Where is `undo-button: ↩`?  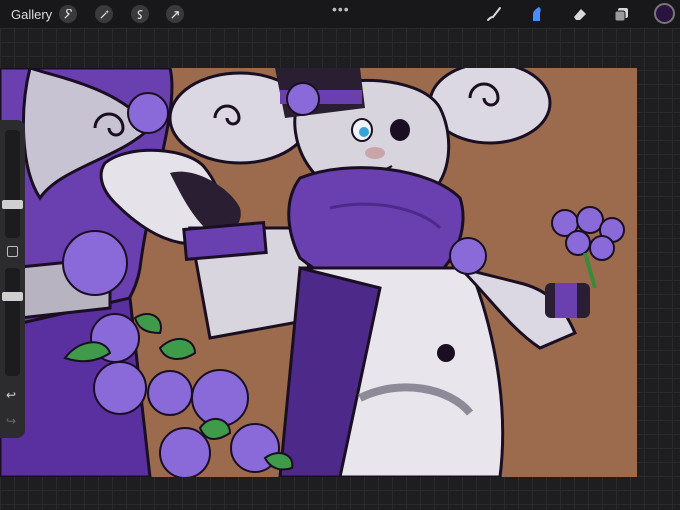
undo-button: ↩ is located at coordinates (11, 395).